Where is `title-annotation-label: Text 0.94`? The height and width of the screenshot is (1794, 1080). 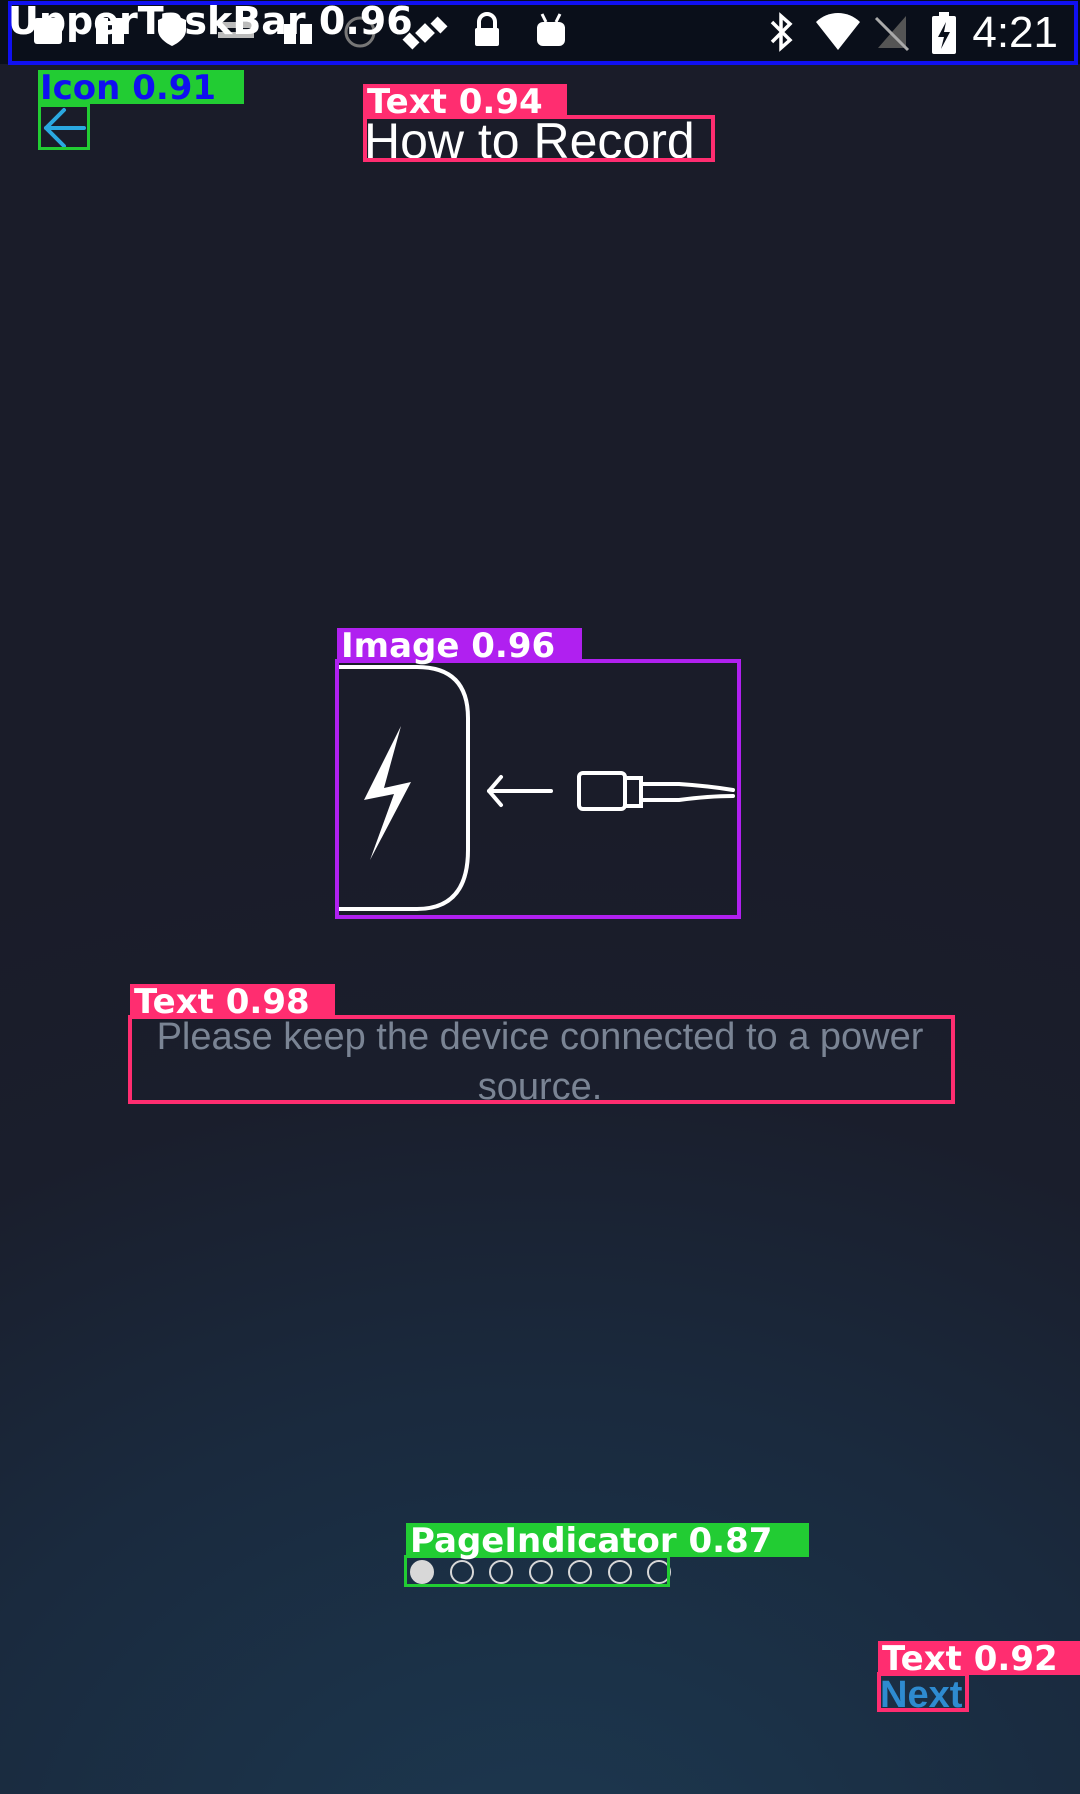
title-annotation-label: Text 0.94 is located at coordinates (465, 101).